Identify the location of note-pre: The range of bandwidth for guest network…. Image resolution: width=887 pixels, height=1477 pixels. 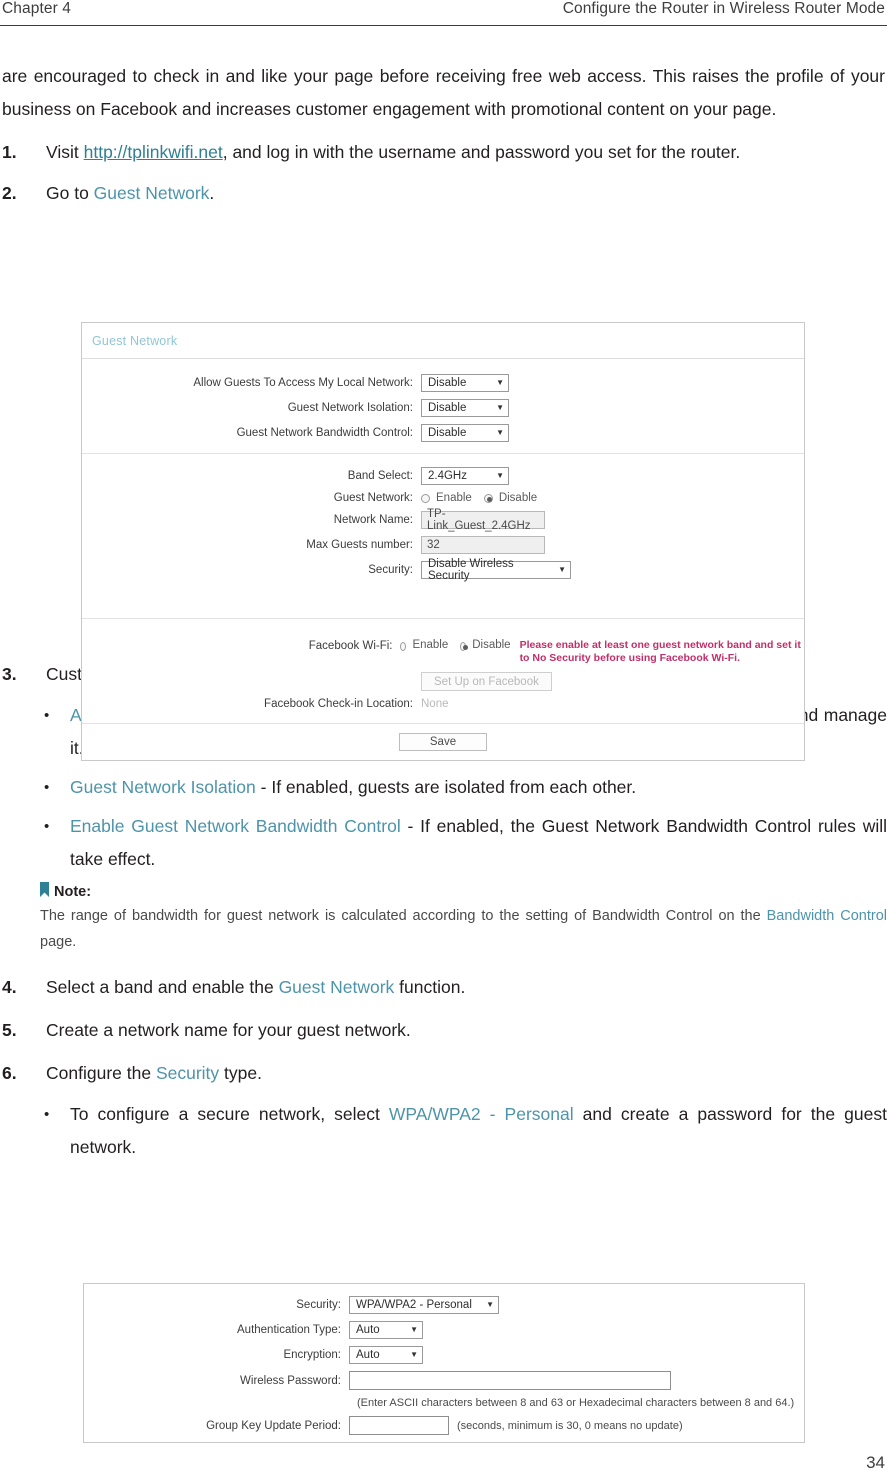
(403, 916).